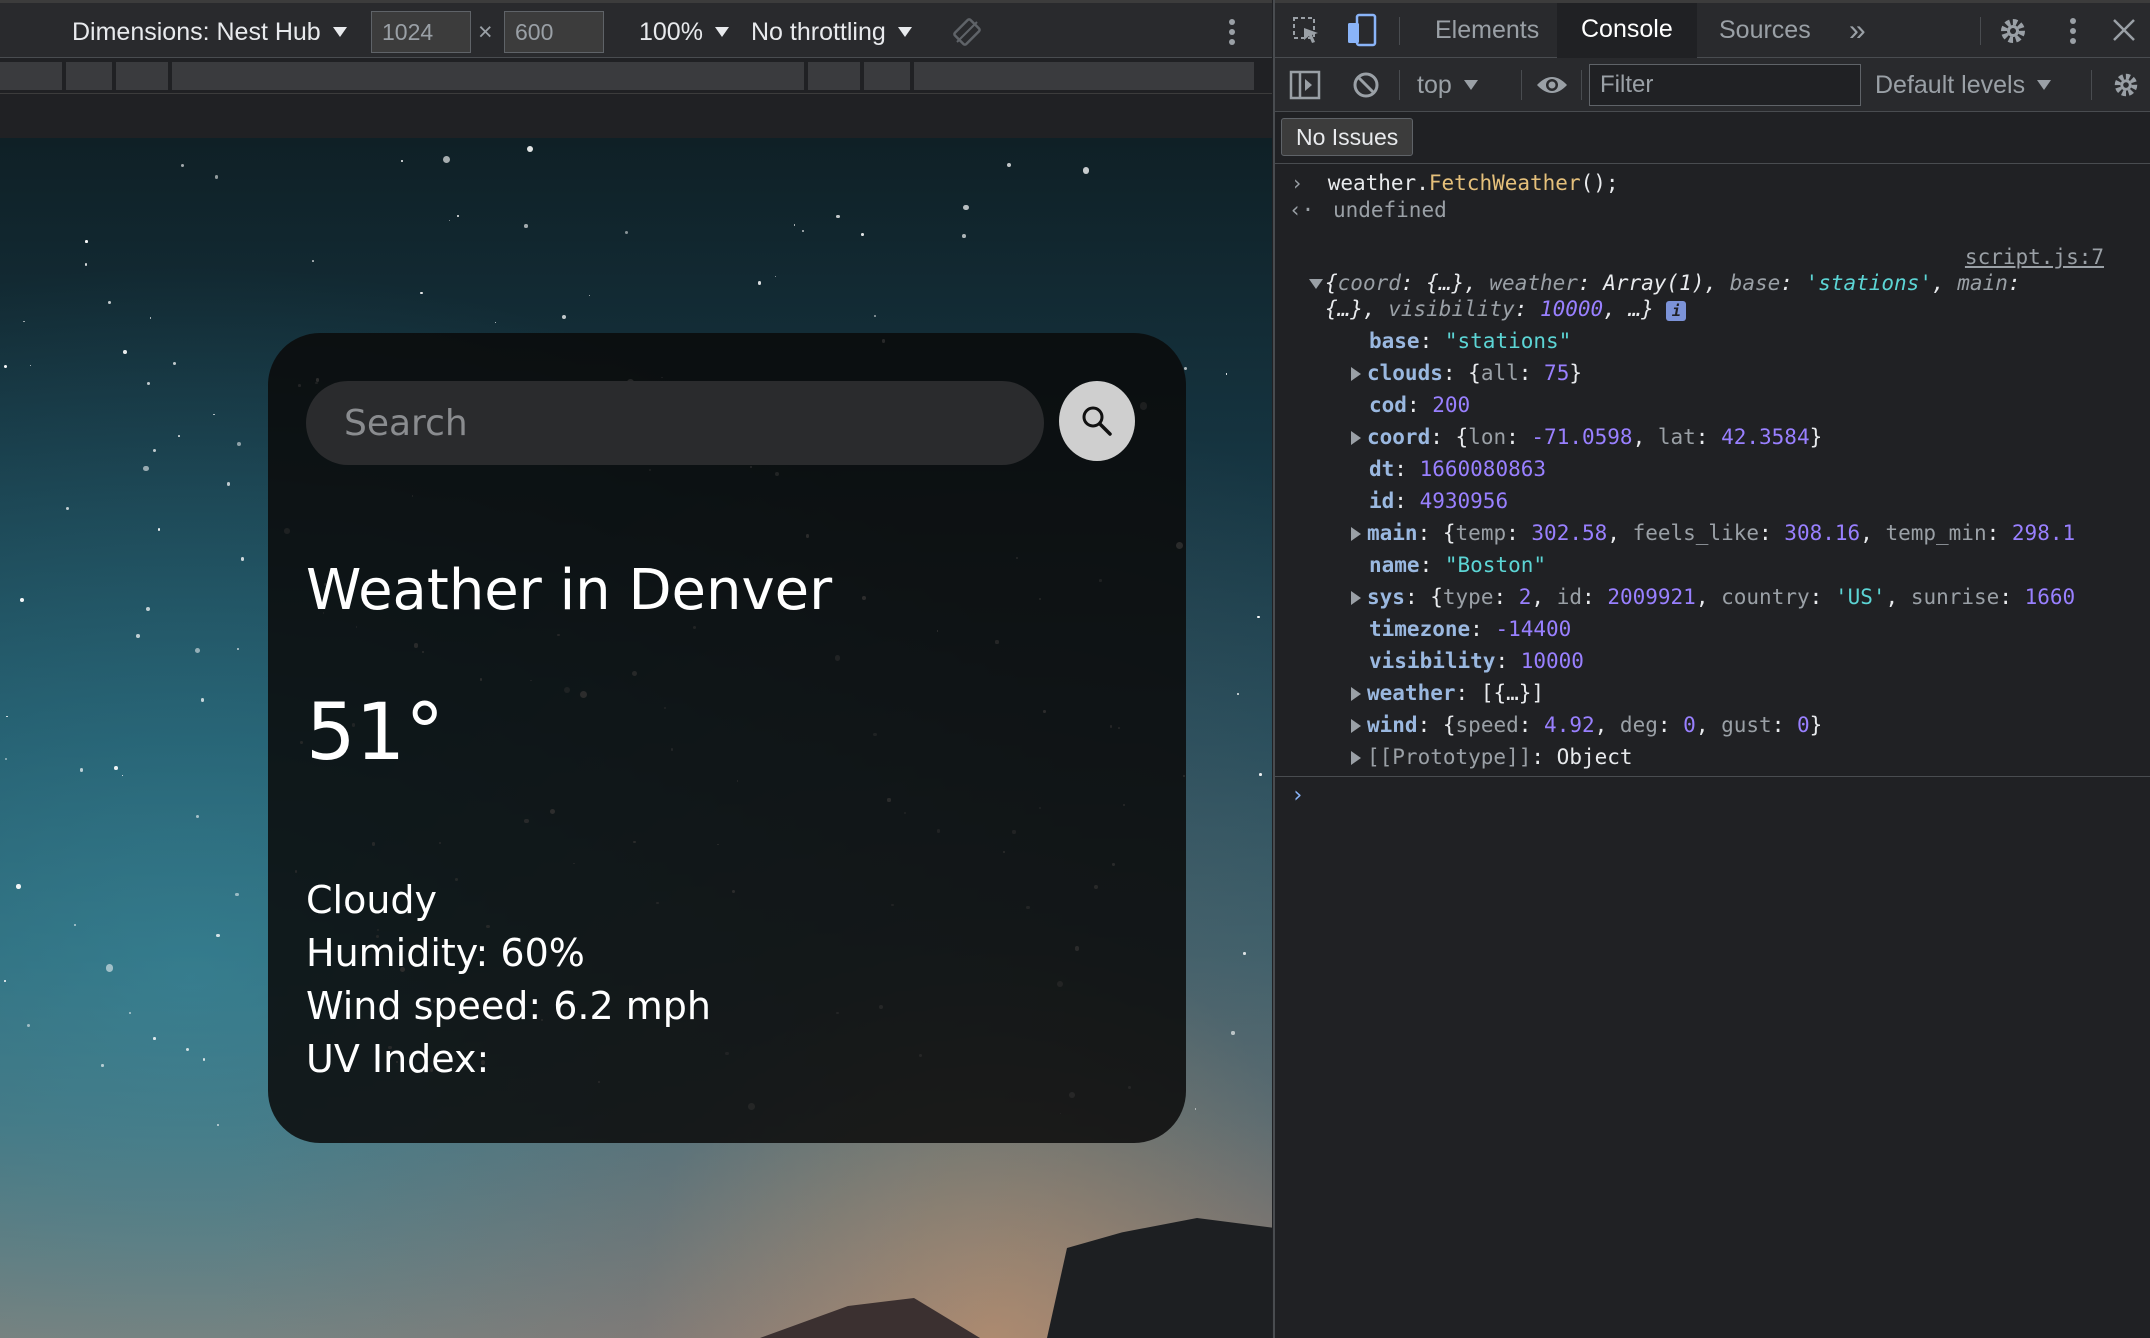  Describe the element at coordinates (1492, 757) in the screenshot. I see `prop-prototype: [[Prototype]]: Object` at that location.